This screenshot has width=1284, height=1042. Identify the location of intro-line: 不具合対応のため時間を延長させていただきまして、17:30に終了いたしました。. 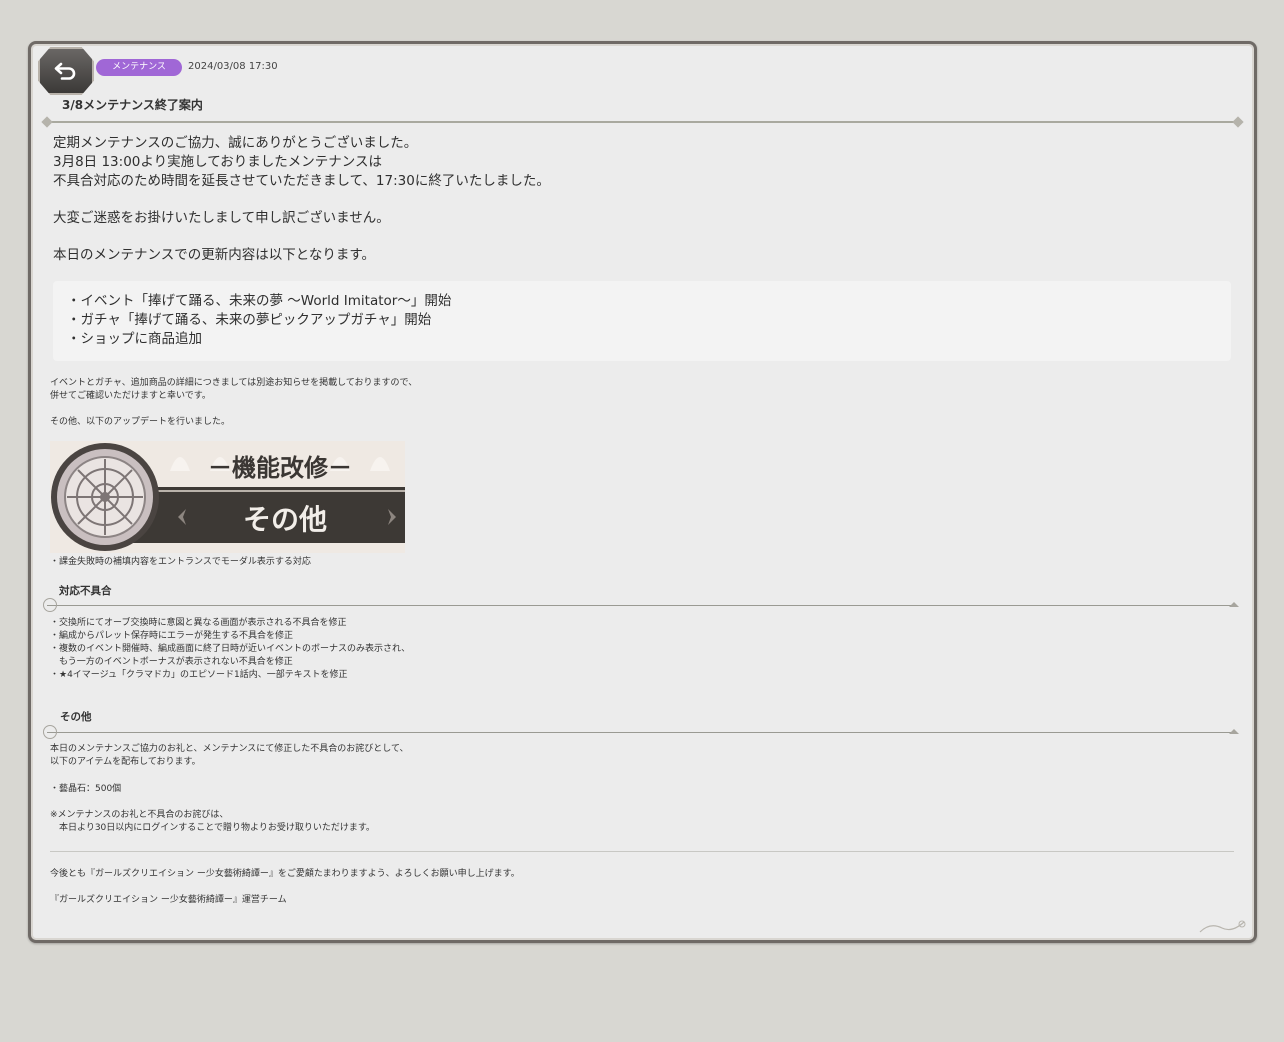
(301, 181).